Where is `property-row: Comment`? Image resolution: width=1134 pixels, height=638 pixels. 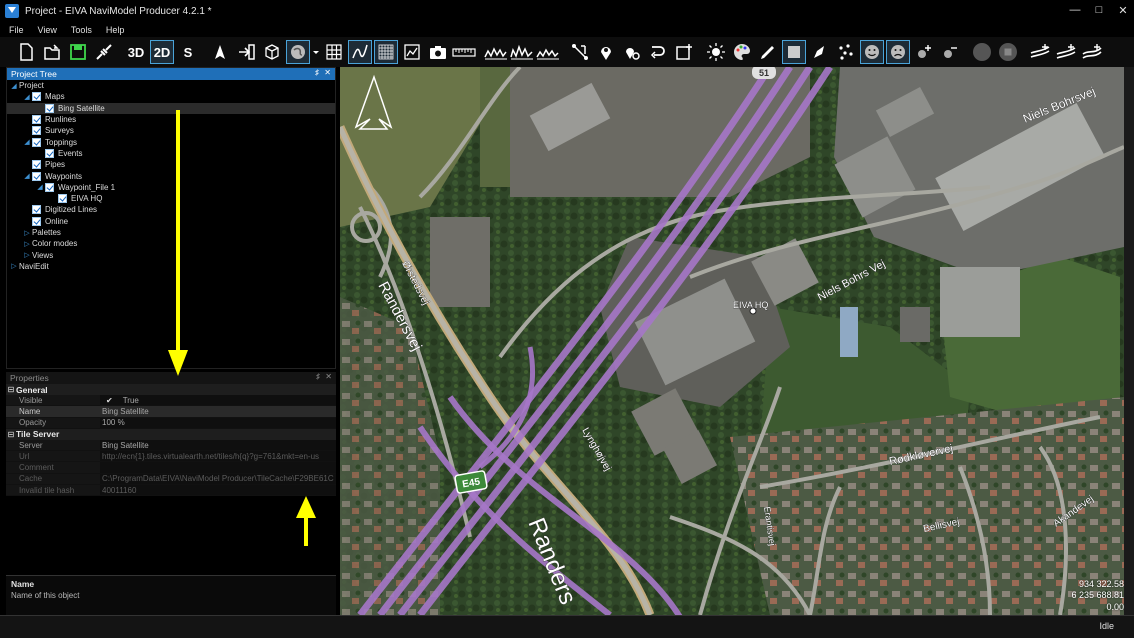 property-row: Comment is located at coordinates (171, 468).